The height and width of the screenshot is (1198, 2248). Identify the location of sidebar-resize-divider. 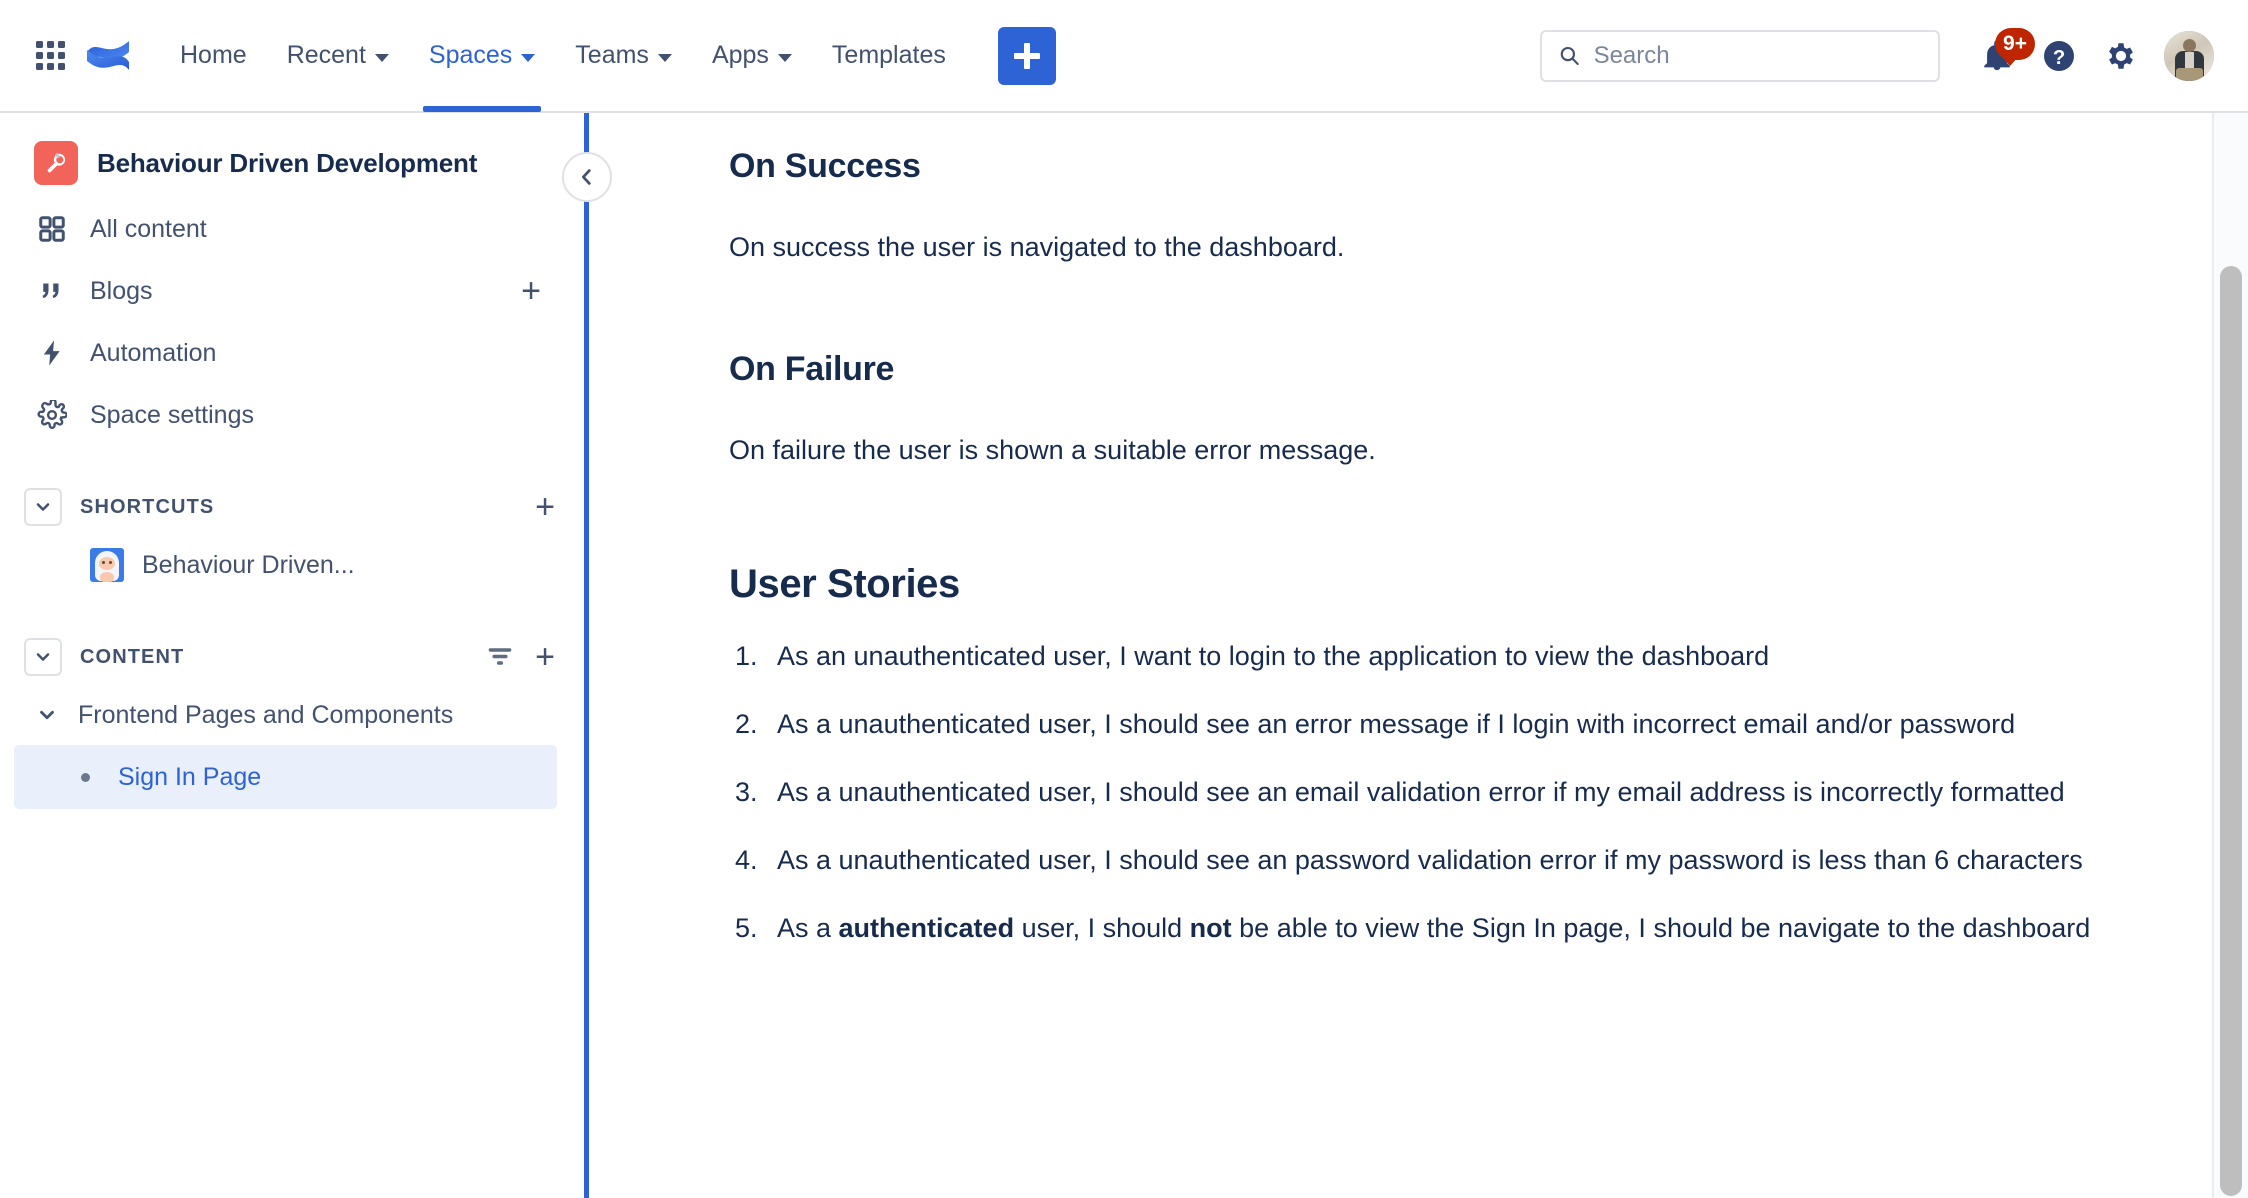
(586, 655).